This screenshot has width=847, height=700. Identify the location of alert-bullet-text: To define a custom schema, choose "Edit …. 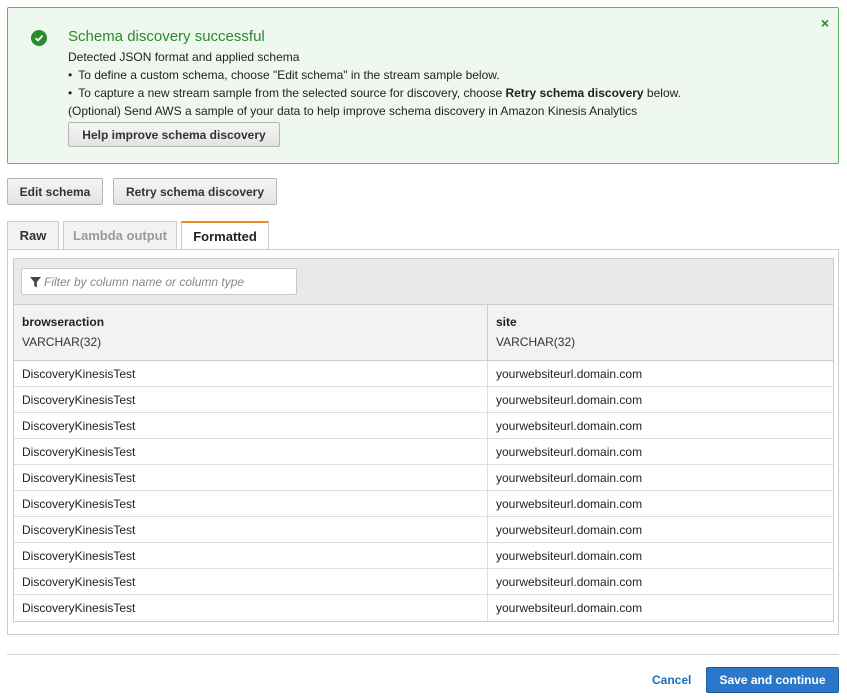
(289, 75).